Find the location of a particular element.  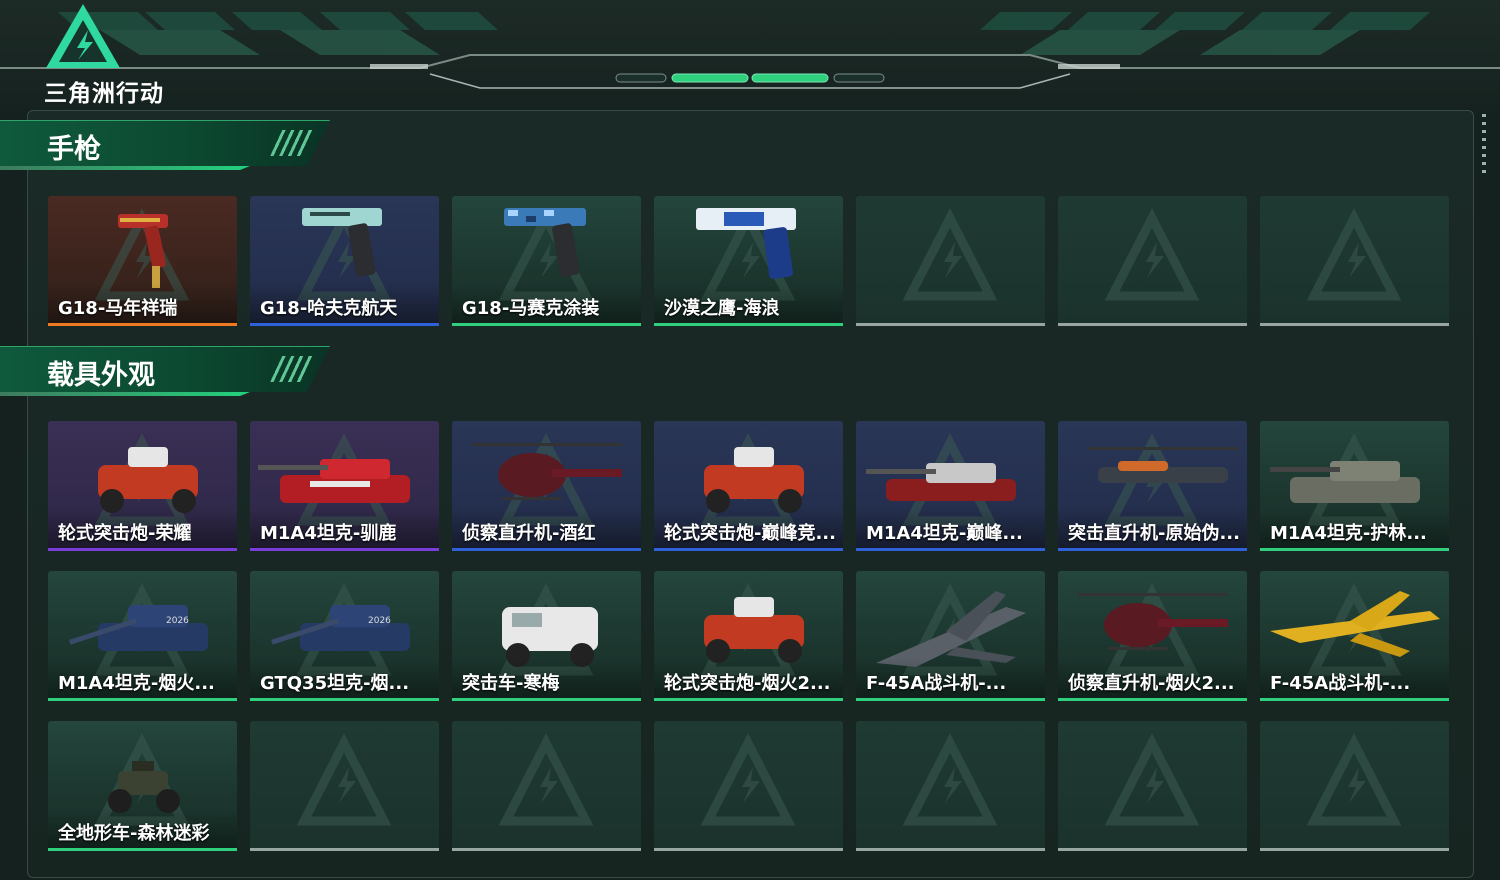

item-card: 突击车-寒梅 is located at coordinates (546, 636).